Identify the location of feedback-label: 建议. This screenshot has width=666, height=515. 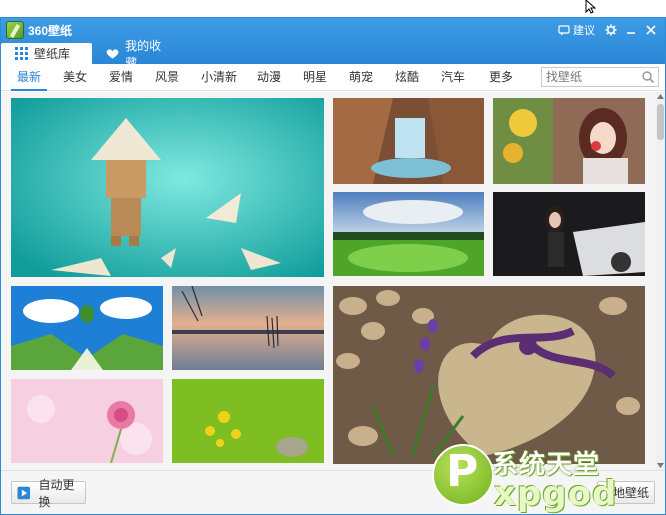
(584, 30).